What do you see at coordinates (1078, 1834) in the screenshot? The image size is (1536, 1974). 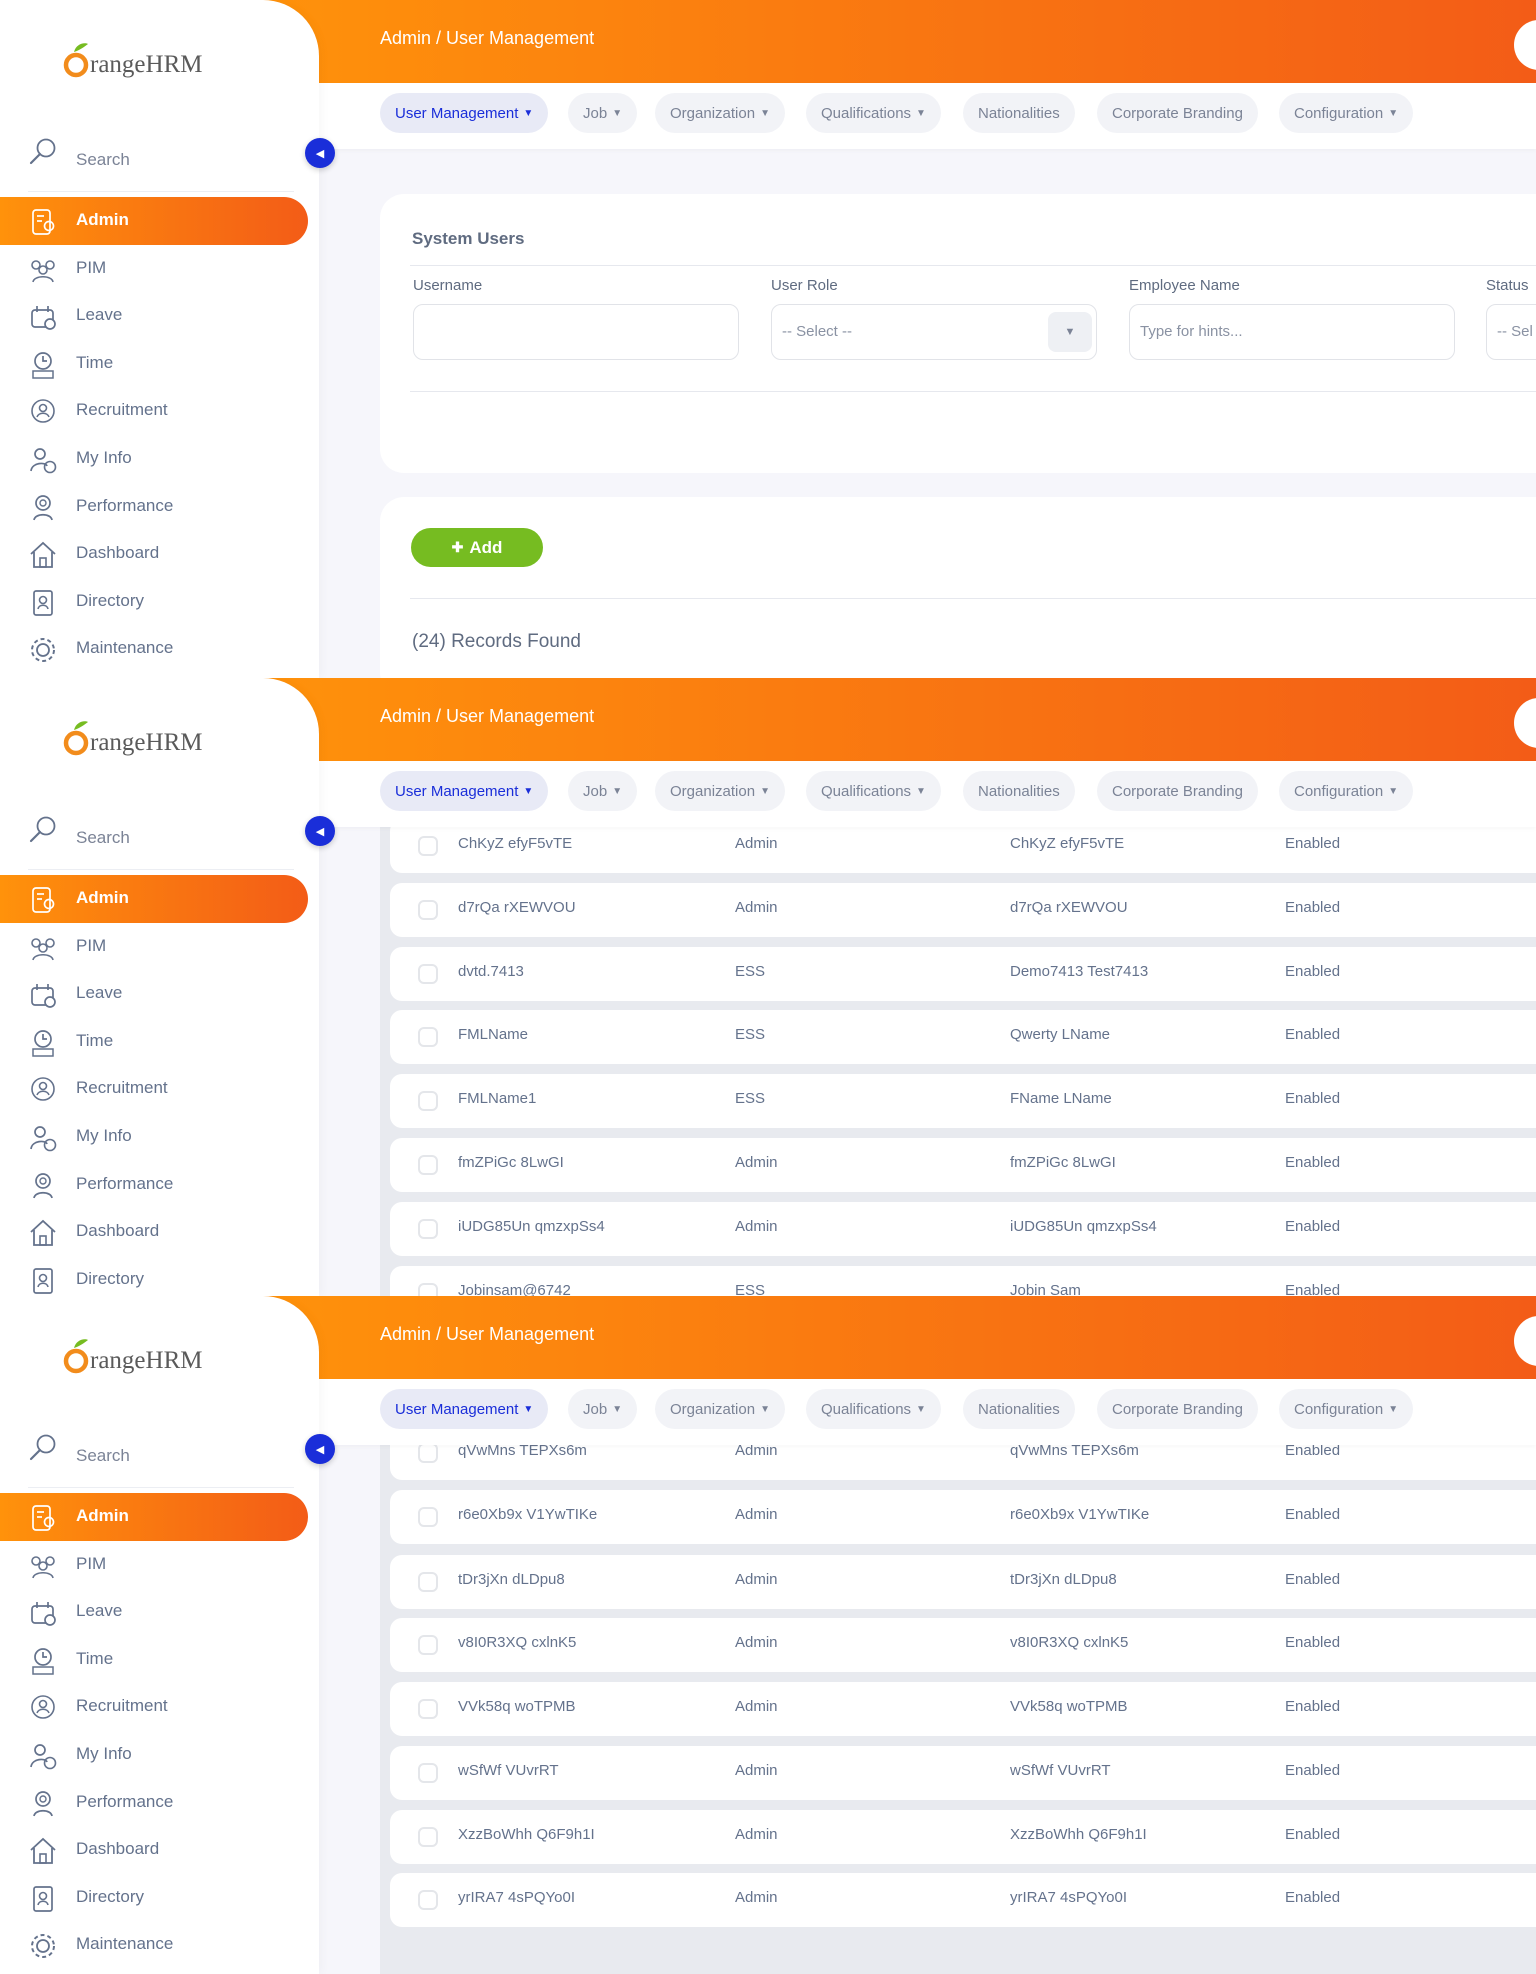 I see `cell-employee-name: XzzBoWhh Q6F9h1I` at bounding box center [1078, 1834].